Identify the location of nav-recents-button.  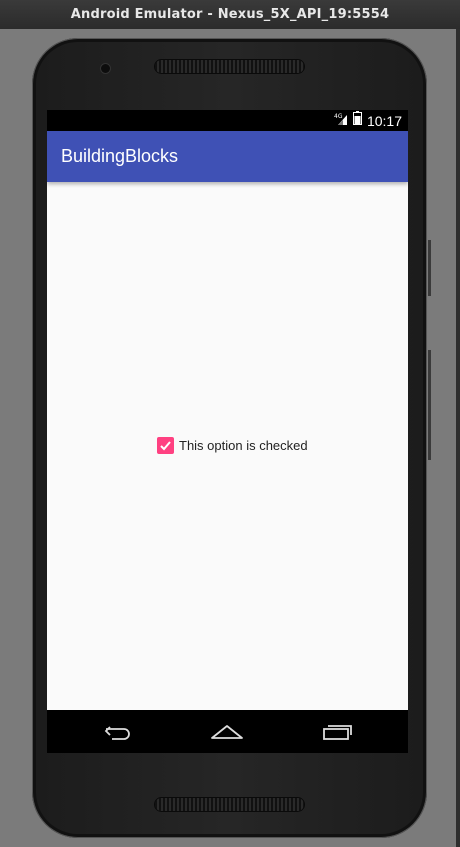
(338, 731).